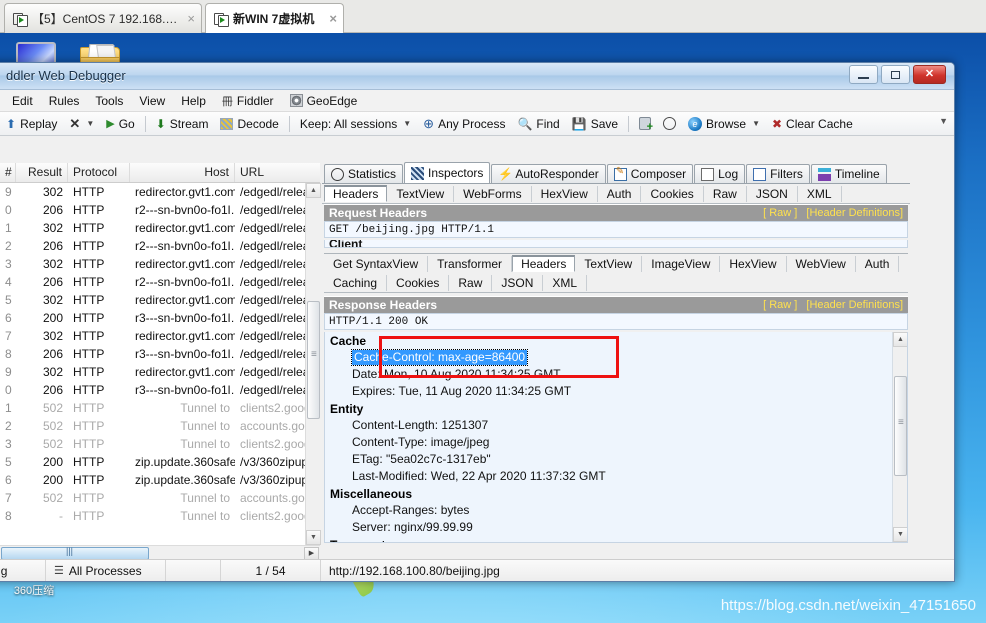 The image size is (986, 623). I want to click on tab-autoresponder: ⚡ AutoResponder, so click(548, 173).